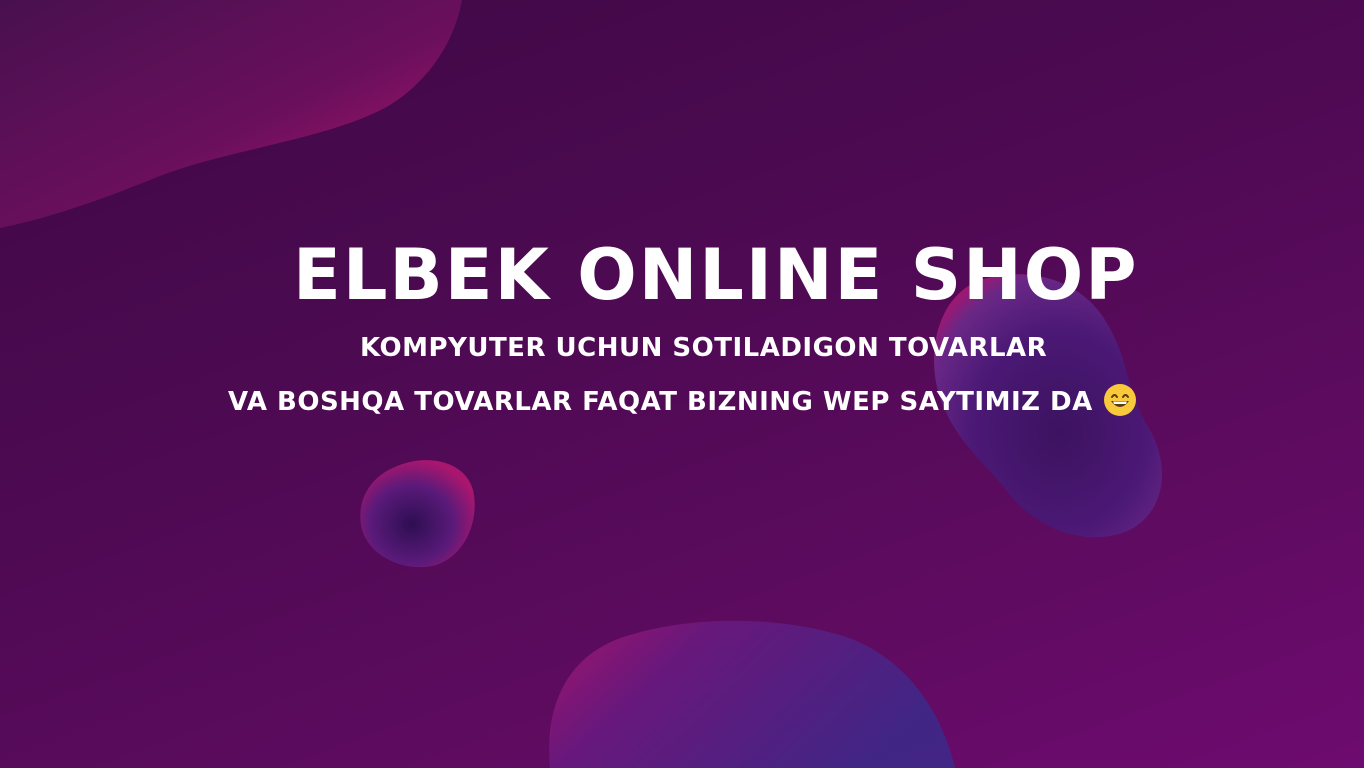 The height and width of the screenshot is (768, 1364). What do you see at coordinates (1119, 400) in the screenshot?
I see `grinning-face-emoji-icon` at bounding box center [1119, 400].